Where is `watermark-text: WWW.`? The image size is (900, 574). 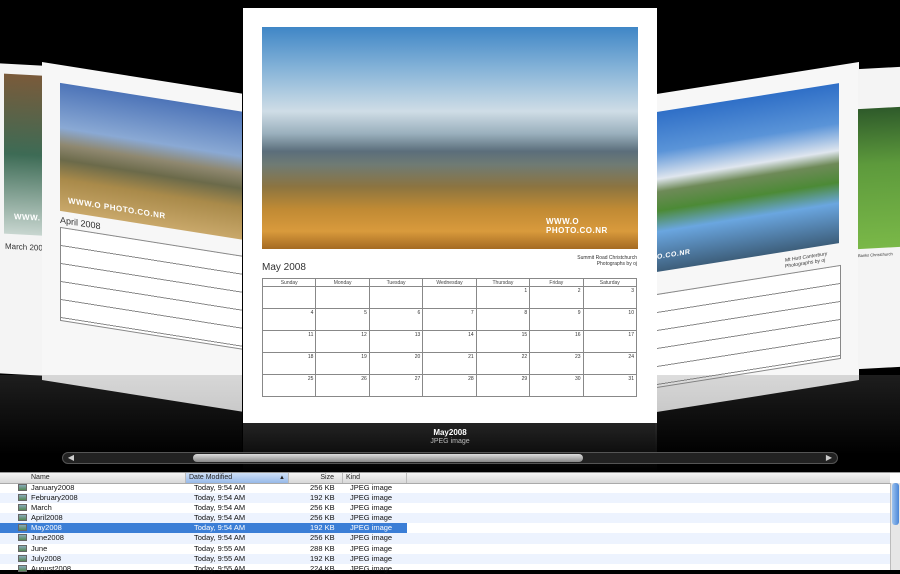
watermark-text: WWW. is located at coordinates (27, 217).